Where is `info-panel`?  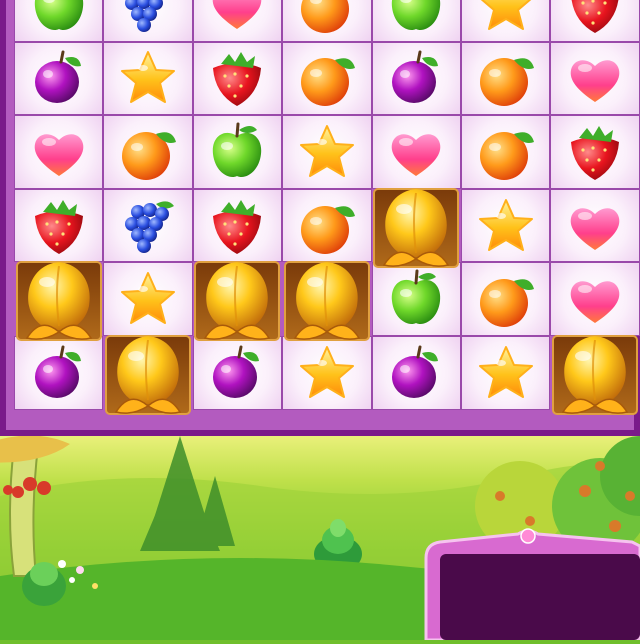
info-panel is located at coordinates (531, 585).